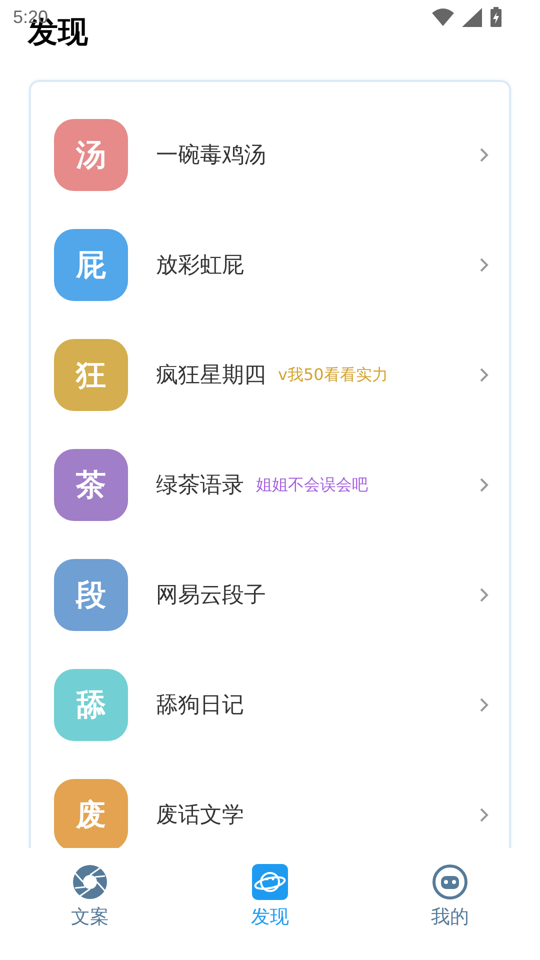 This screenshot has height=960, width=540. I want to click on category-badge: 废, so click(91, 813).